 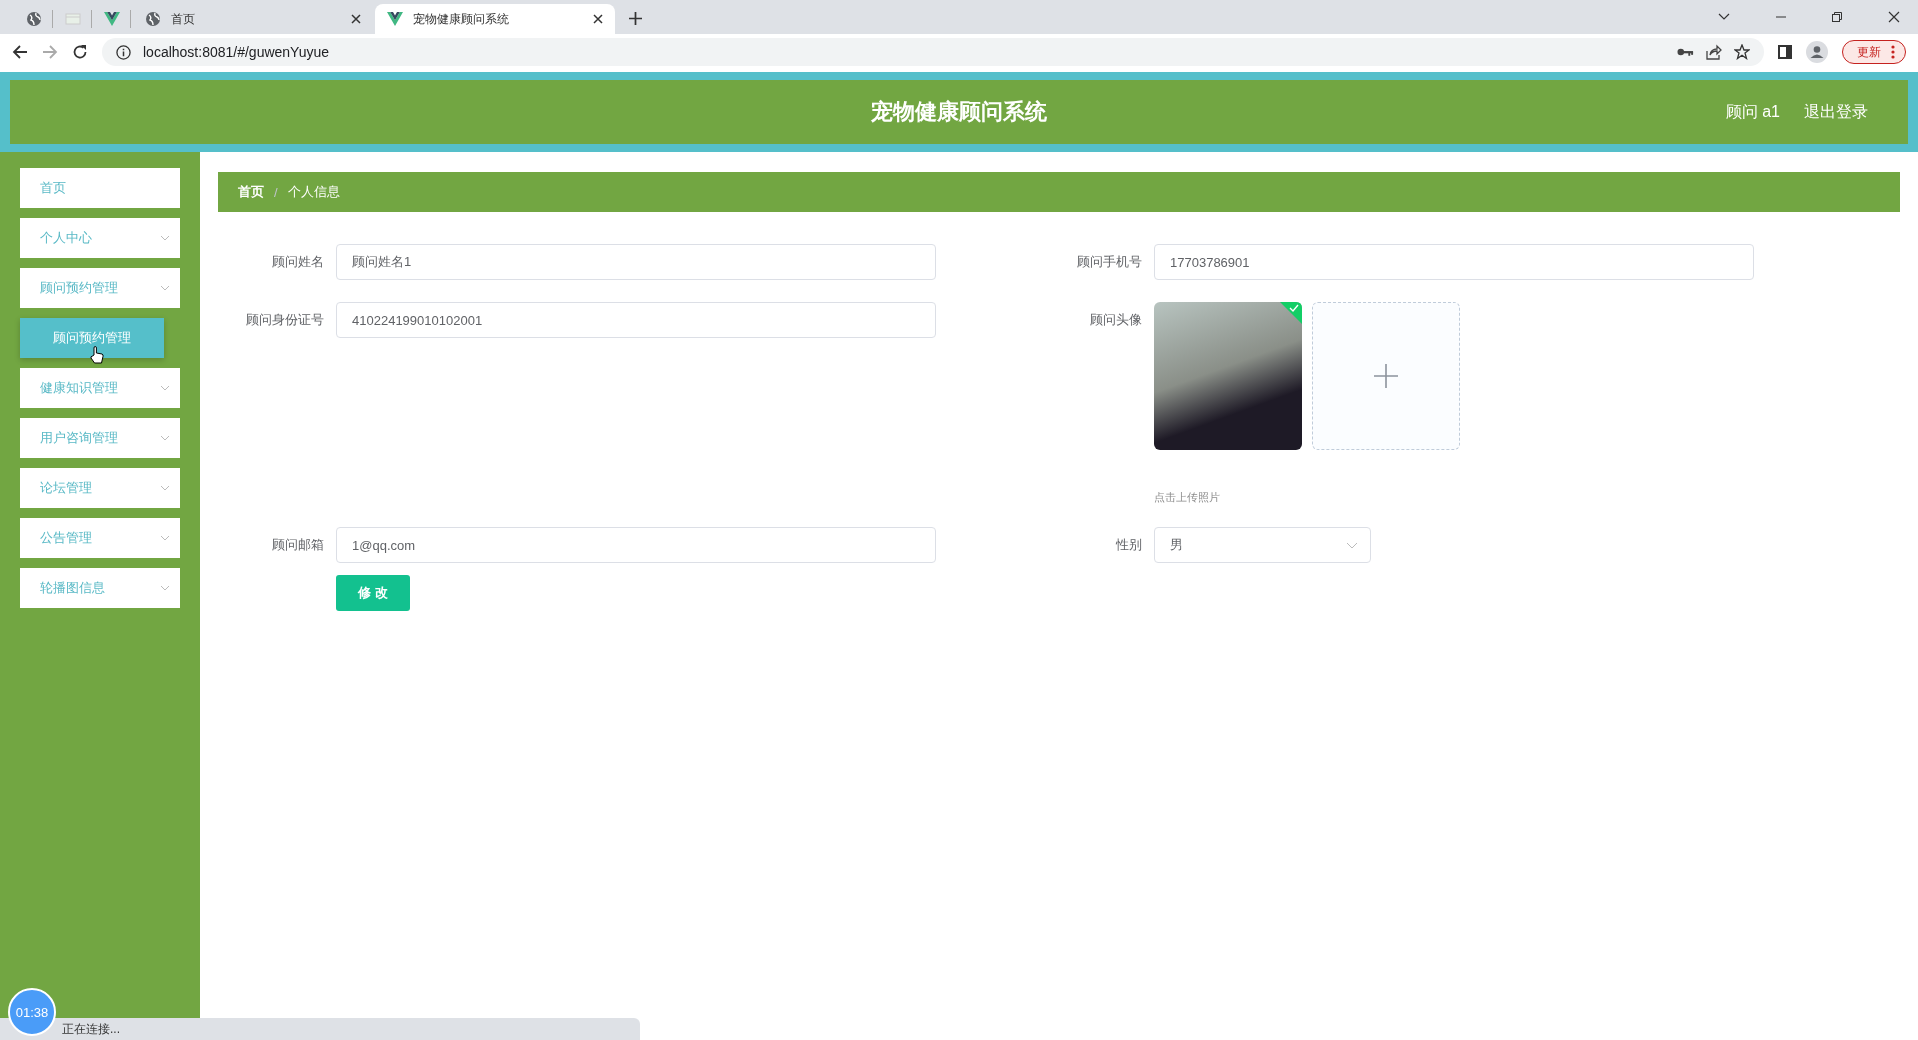 I want to click on browser-tab: 首页, so click(x=253, y=19).